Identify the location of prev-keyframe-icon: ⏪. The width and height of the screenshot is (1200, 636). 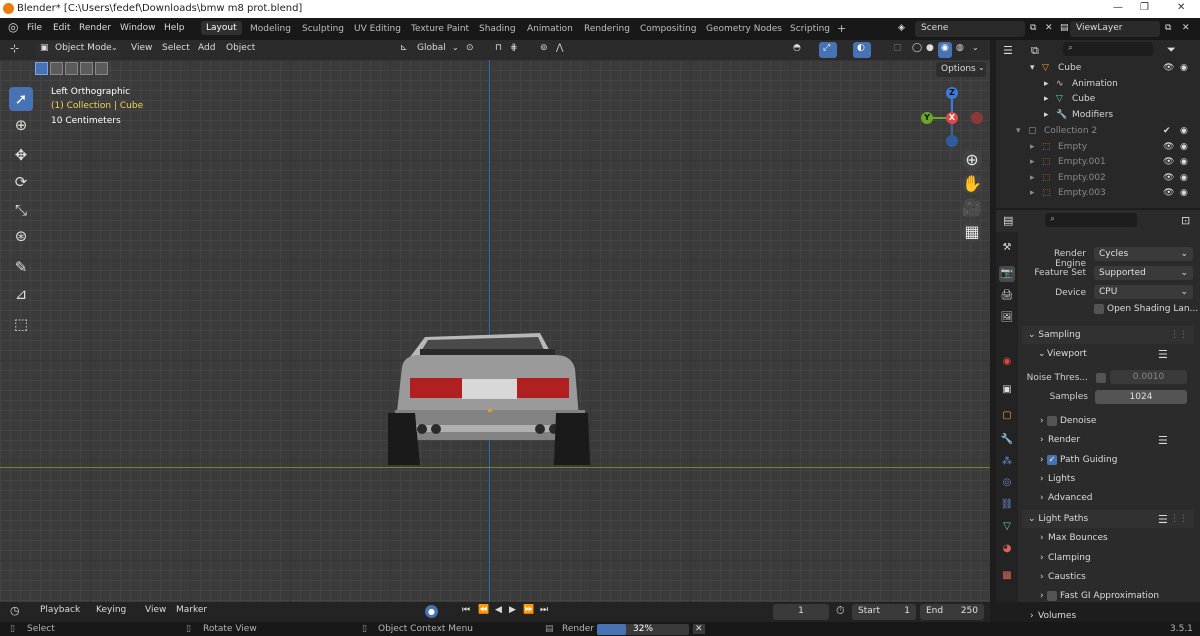
(483, 610).